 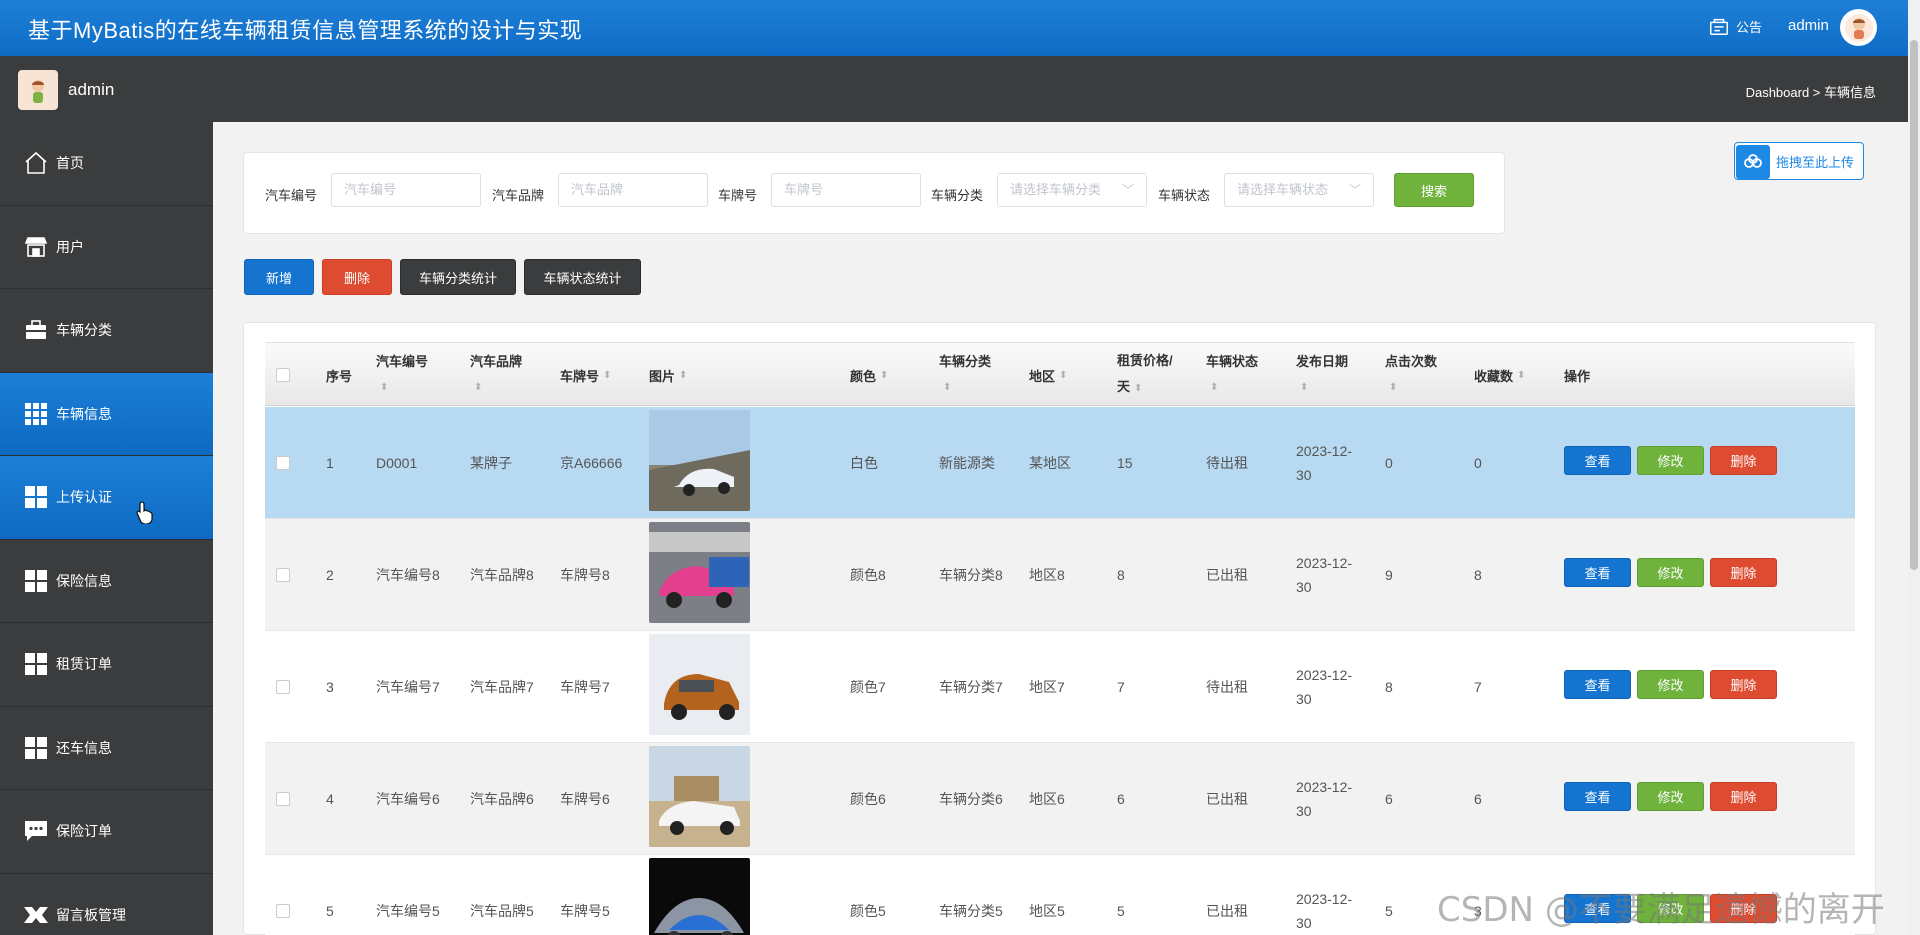 What do you see at coordinates (496, 375) in the screenshot?
I see `header-brand: 汽车品牌 ⬍` at bounding box center [496, 375].